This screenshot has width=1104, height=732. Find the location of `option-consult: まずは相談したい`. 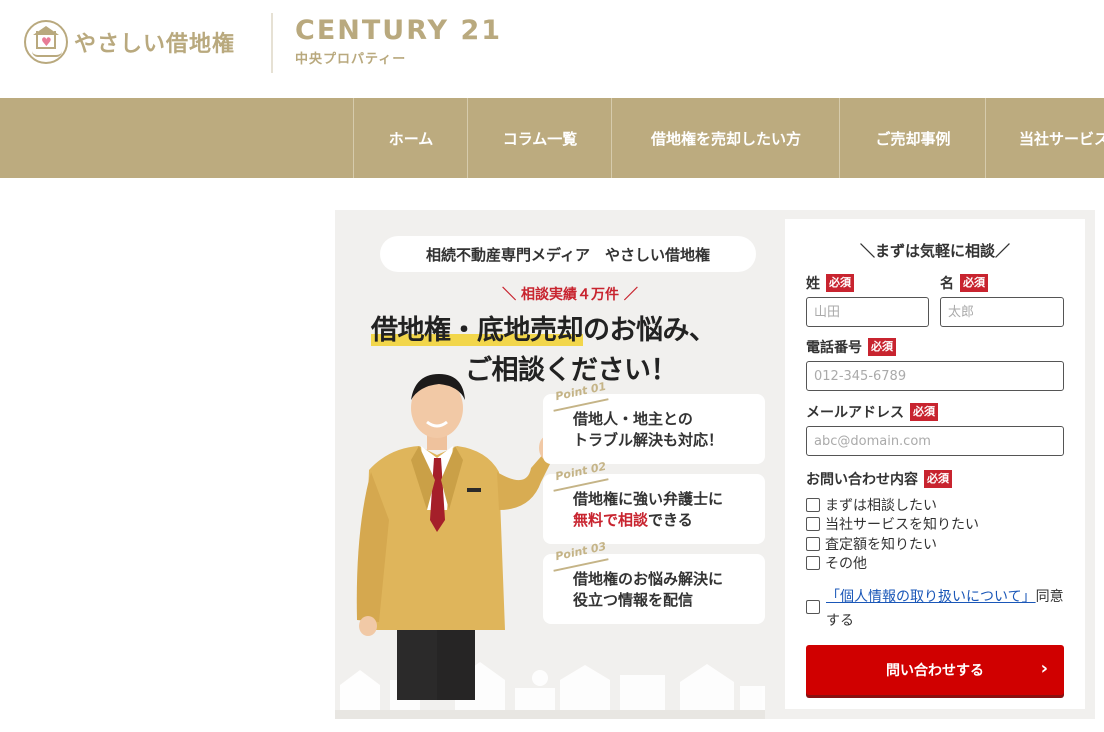

option-consult: まずは相談したい is located at coordinates (871, 505).